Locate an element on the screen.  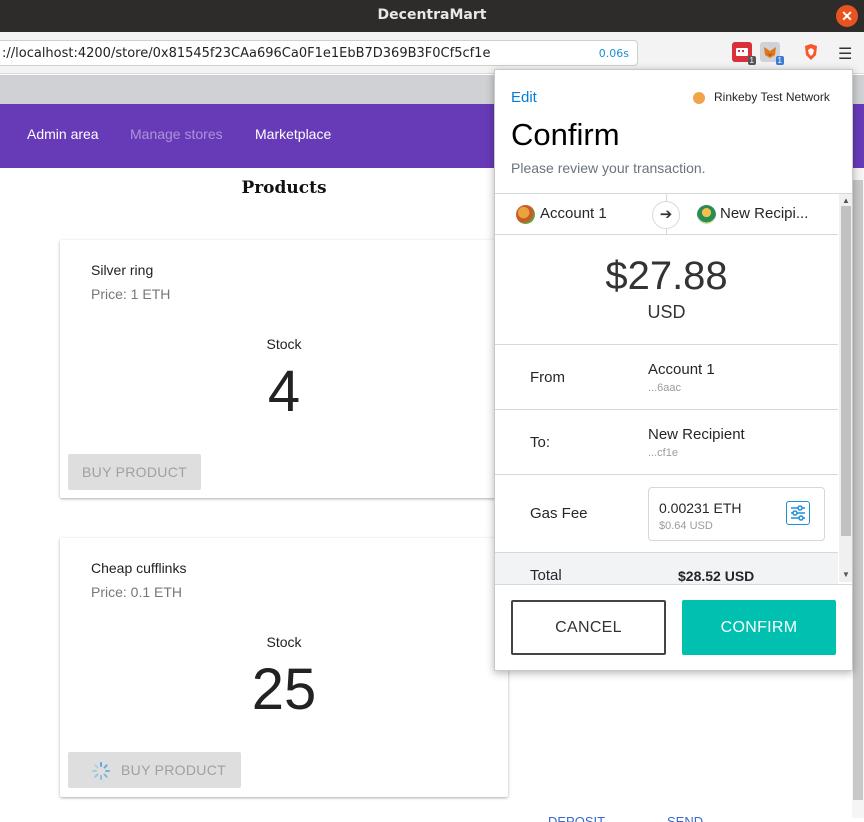
to-label: To: is located at coordinates (540, 442).